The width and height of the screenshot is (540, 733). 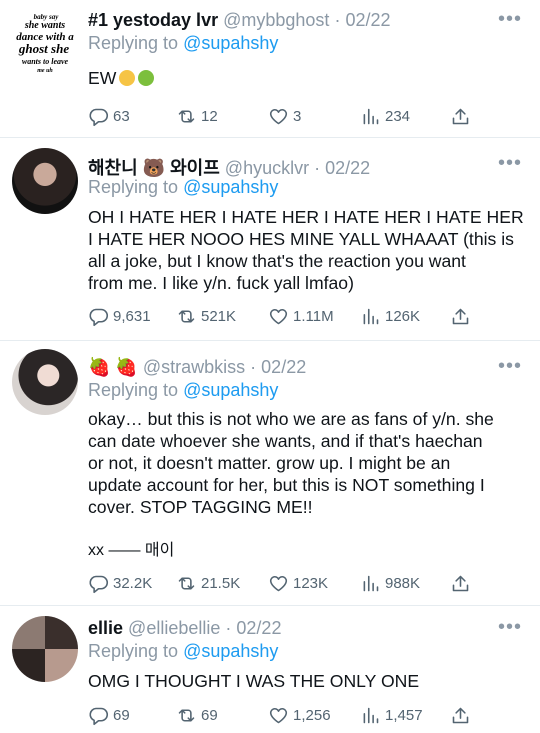 I want to click on tweet-text-line: from me. I like y/n. fuck yall lmfao), so click(x=221, y=283).